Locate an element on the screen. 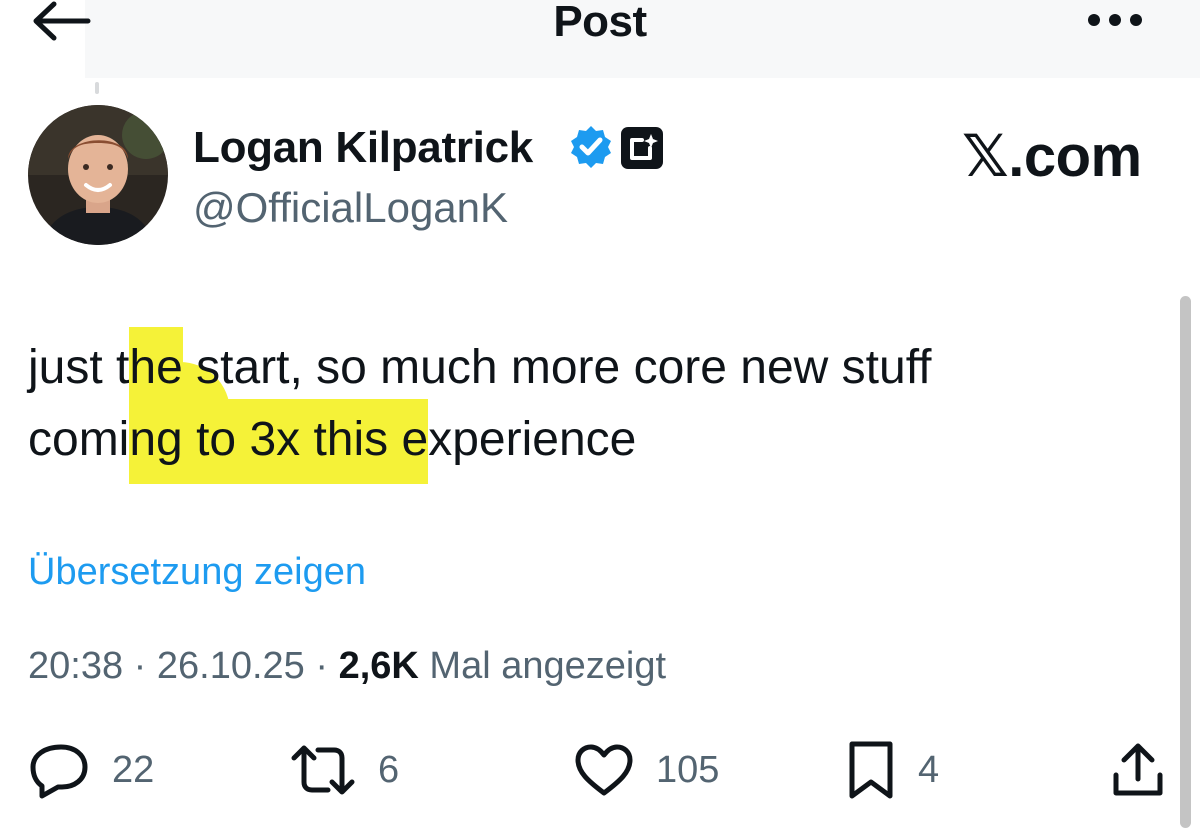 The image size is (1200, 828). post-text-line1-start: just t is located at coordinates (79, 367).